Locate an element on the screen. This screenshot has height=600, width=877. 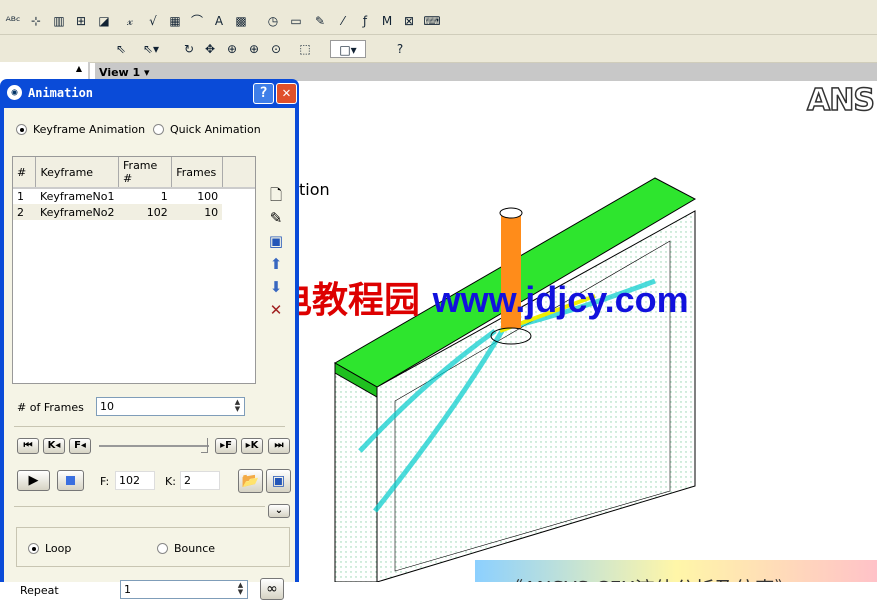
command-icon: ⌨ is located at coordinates (432, 21).